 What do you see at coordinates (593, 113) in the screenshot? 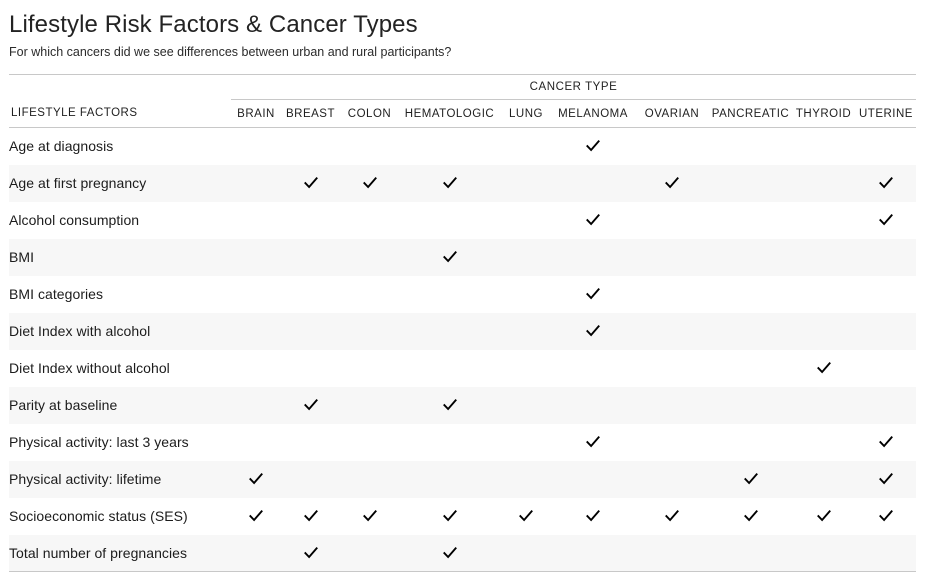
I see `column-header-melanoma: MELANOMA` at bounding box center [593, 113].